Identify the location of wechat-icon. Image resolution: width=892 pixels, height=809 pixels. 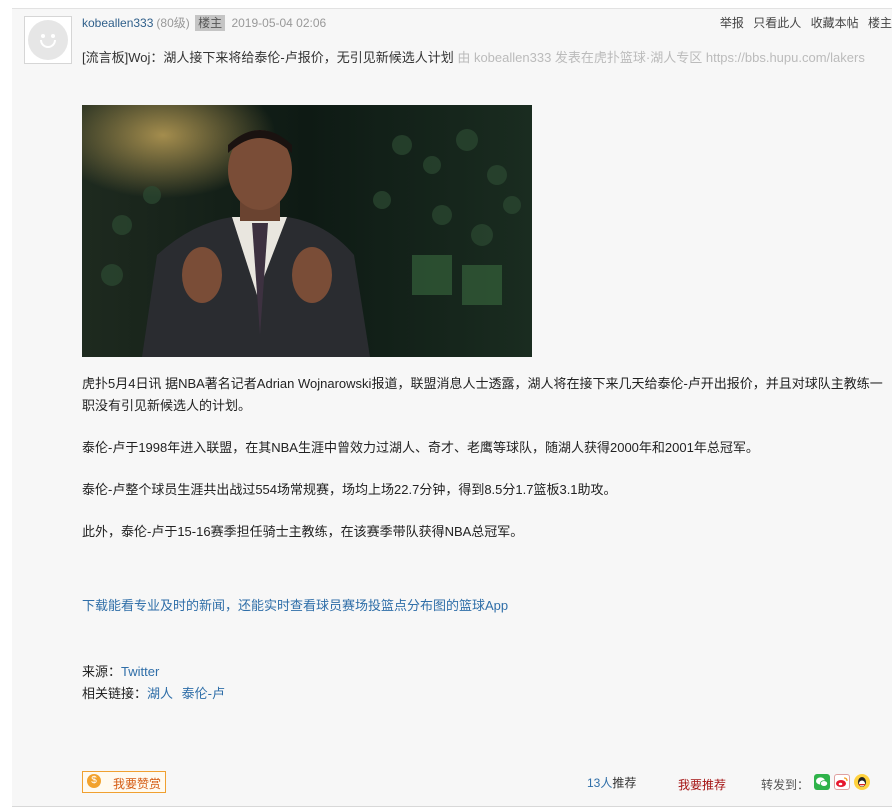
(822, 782).